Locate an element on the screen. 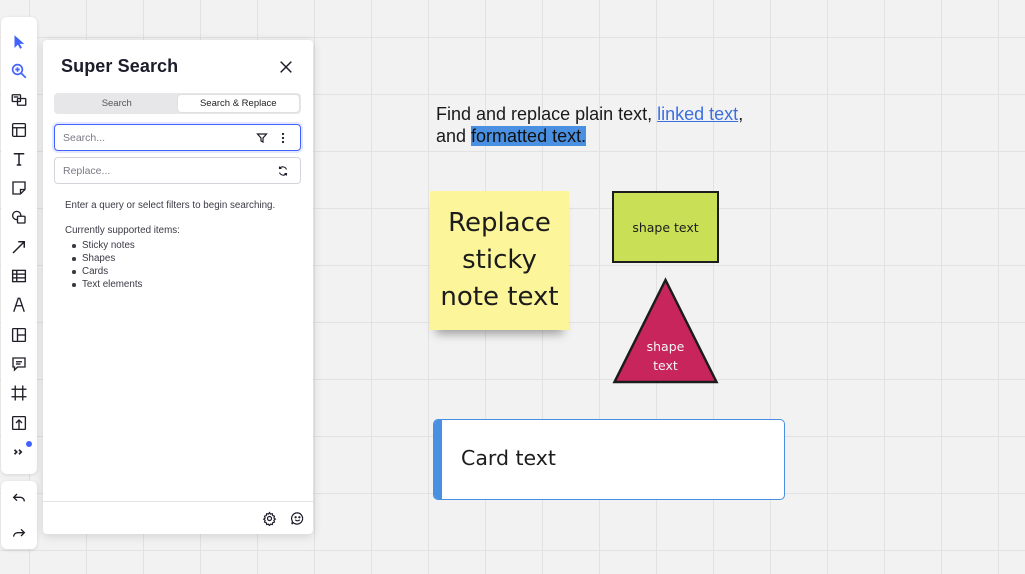  frames-layout-tool is located at coordinates (19, 129).